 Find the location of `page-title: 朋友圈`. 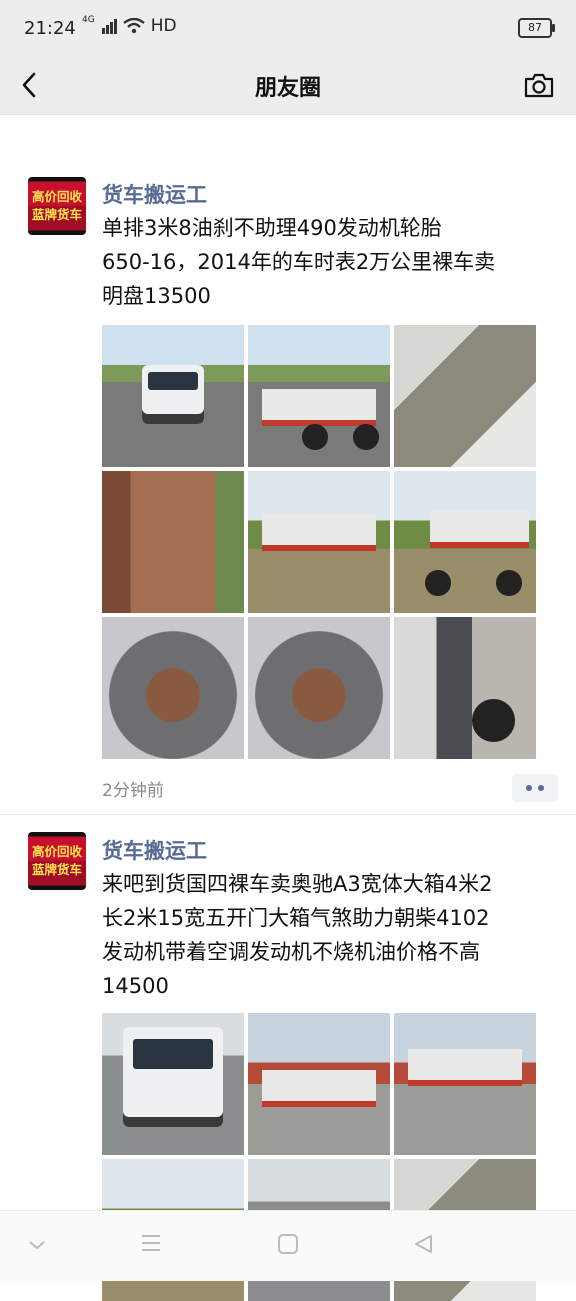

page-title: 朋友圈 is located at coordinates (287, 88).